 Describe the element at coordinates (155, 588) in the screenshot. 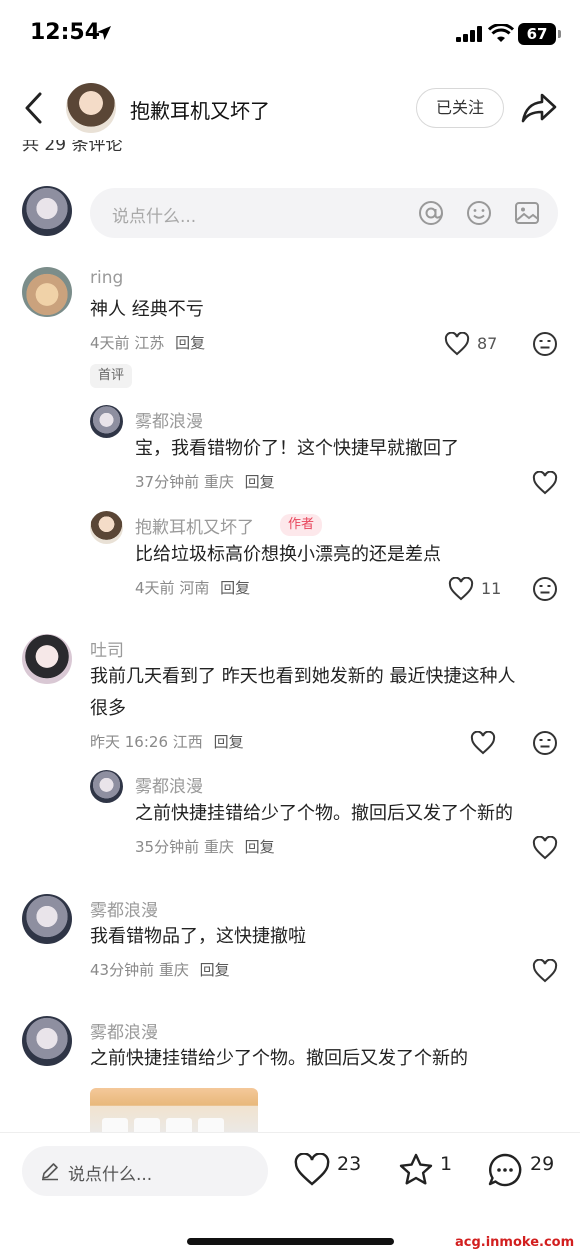

I see `reply-time: 4天前` at that location.